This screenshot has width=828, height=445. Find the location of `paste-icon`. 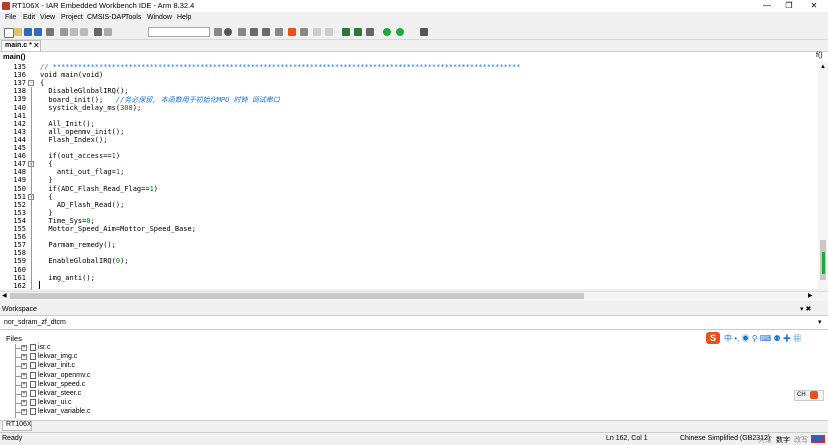

paste-icon is located at coordinates (84, 32).